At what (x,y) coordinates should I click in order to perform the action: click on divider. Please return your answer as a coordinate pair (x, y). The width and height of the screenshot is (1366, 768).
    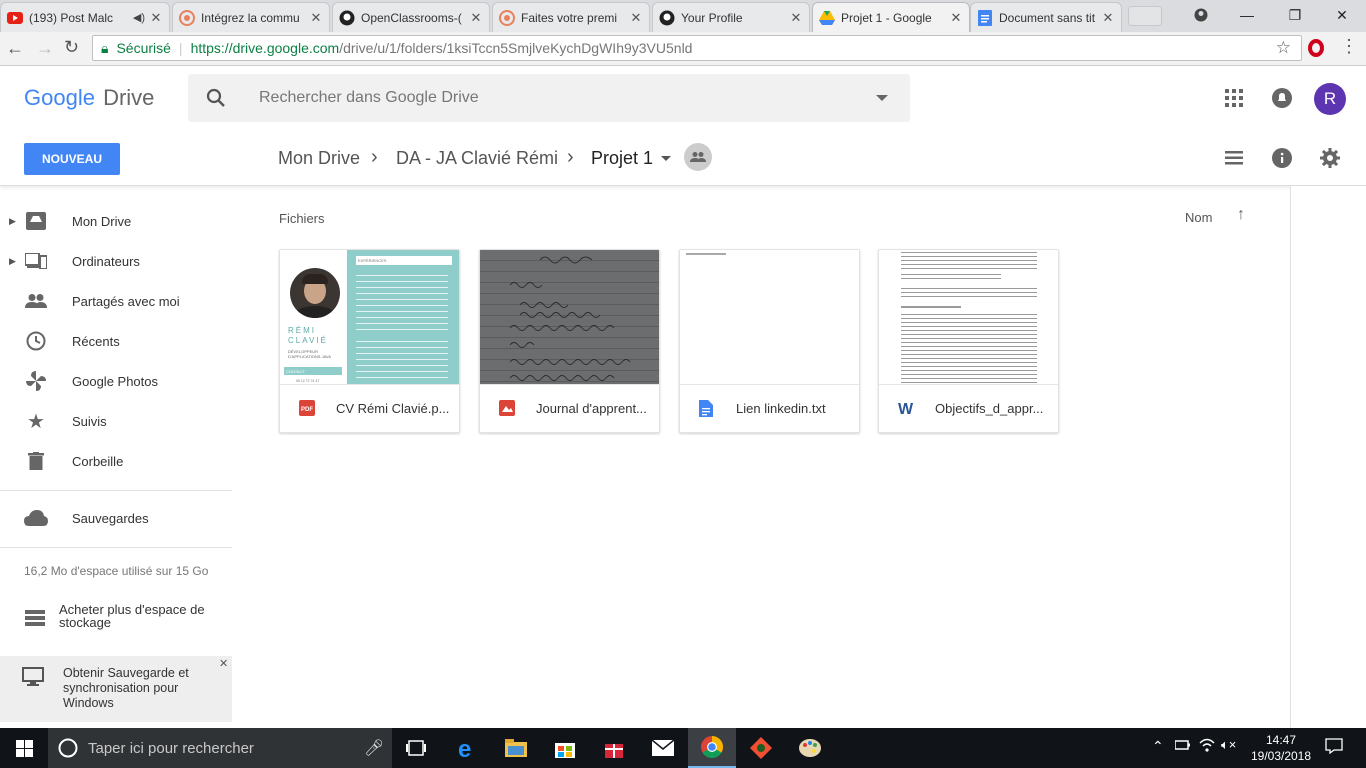
    Looking at the image, I should click on (116, 490).